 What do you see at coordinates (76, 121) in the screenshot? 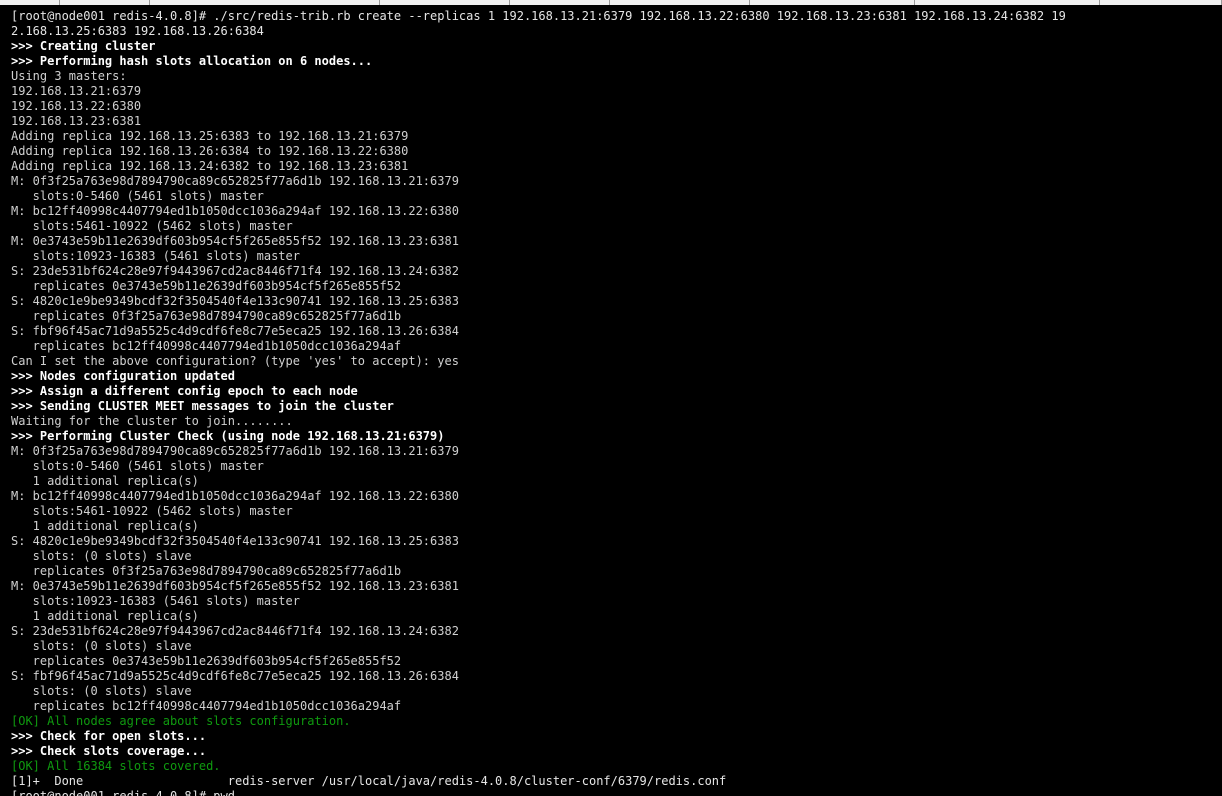
I see `terminal-line: 192.168.13.23:6381` at bounding box center [76, 121].